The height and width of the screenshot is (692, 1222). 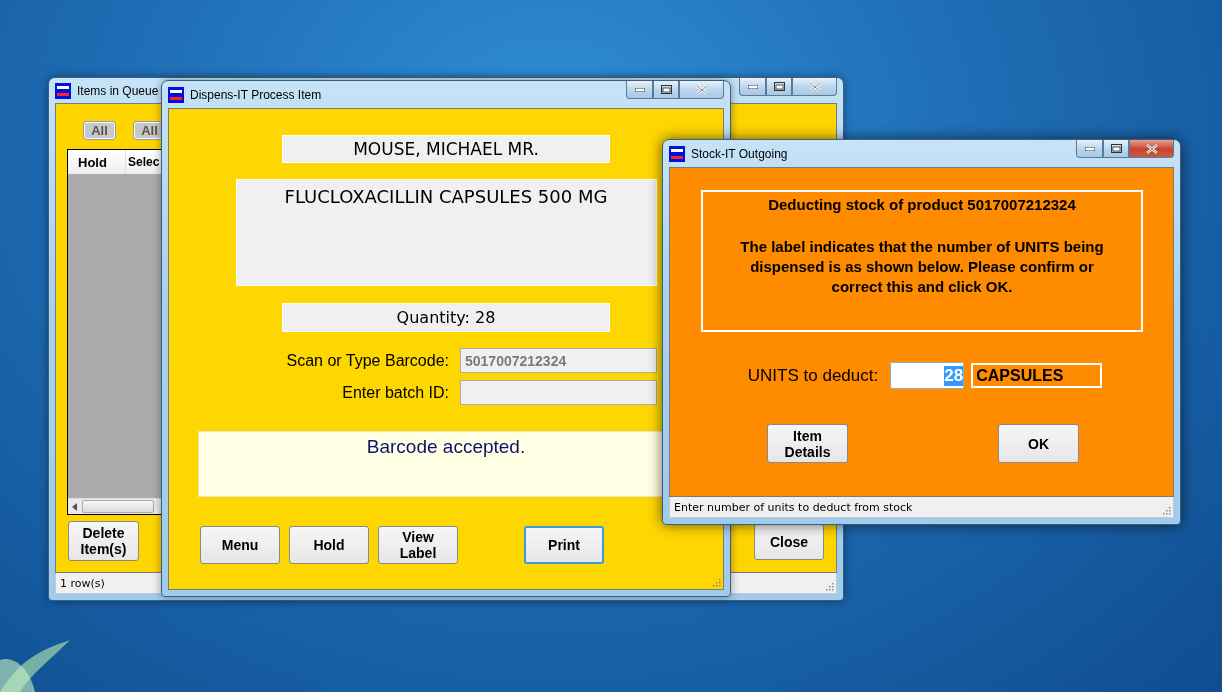 What do you see at coordinates (329, 545) in the screenshot?
I see `action-button: Hold` at bounding box center [329, 545].